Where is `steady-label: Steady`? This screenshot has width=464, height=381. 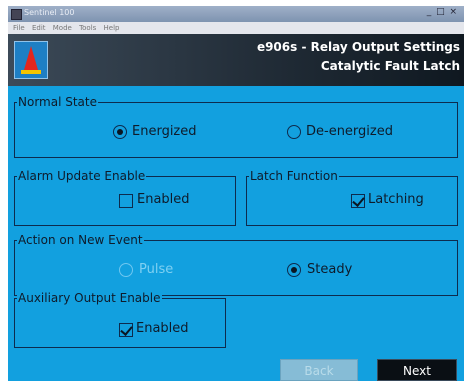 steady-label: Steady is located at coordinates (329, 269).